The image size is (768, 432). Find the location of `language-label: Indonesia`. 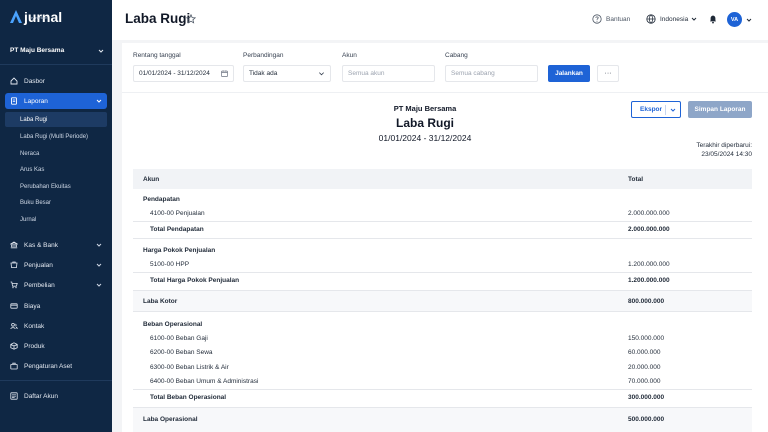

language-label: Indonesia is located at coordinates (674, 19).